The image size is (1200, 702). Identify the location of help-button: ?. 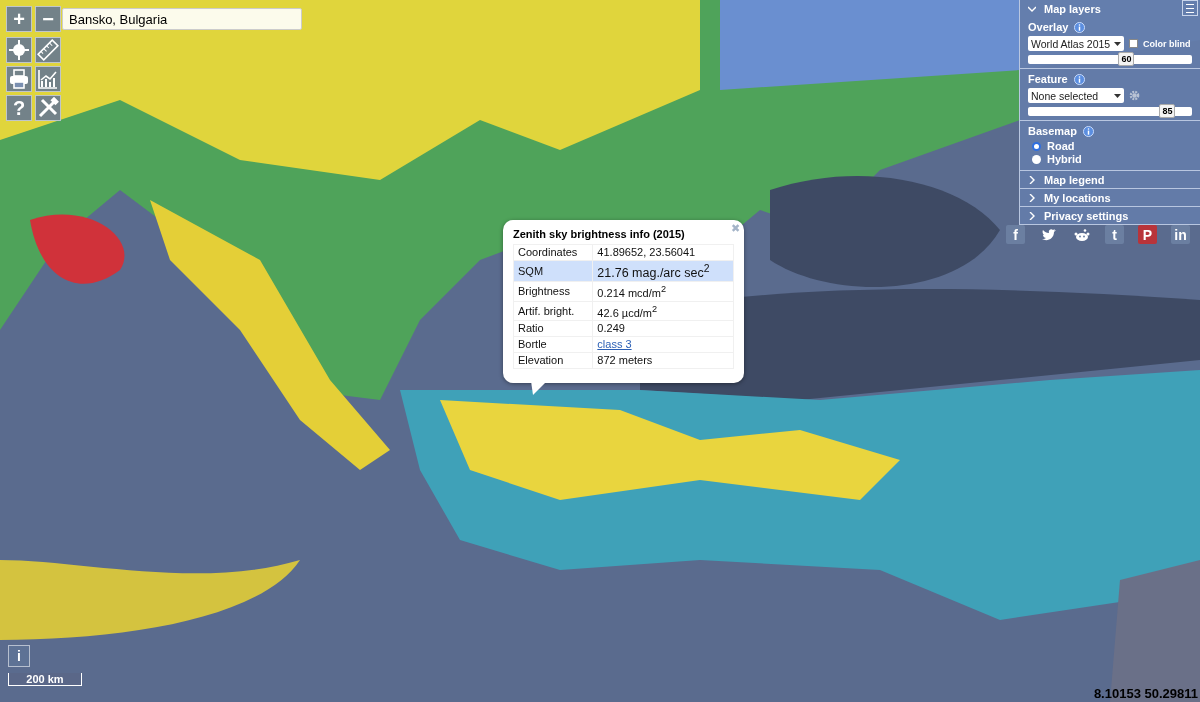
(19, 108).